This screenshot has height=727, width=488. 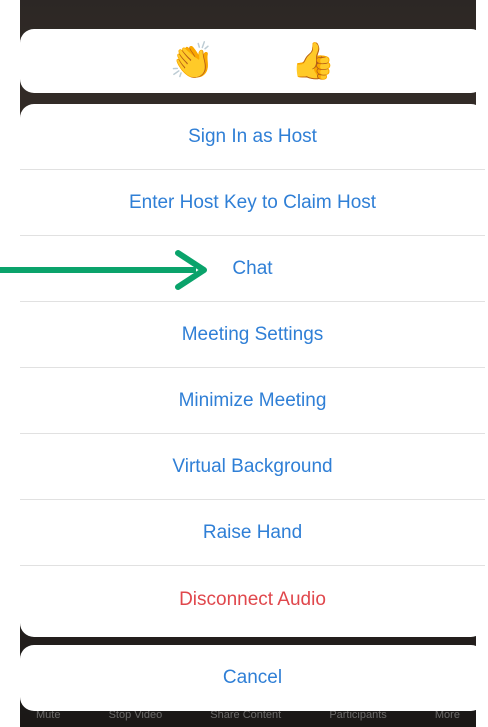 What do you see at coordinates (252, 599) in the screenshot?
I see `disconnect-audio-button: Disconnect Audio` at bounding box center [252, 599].